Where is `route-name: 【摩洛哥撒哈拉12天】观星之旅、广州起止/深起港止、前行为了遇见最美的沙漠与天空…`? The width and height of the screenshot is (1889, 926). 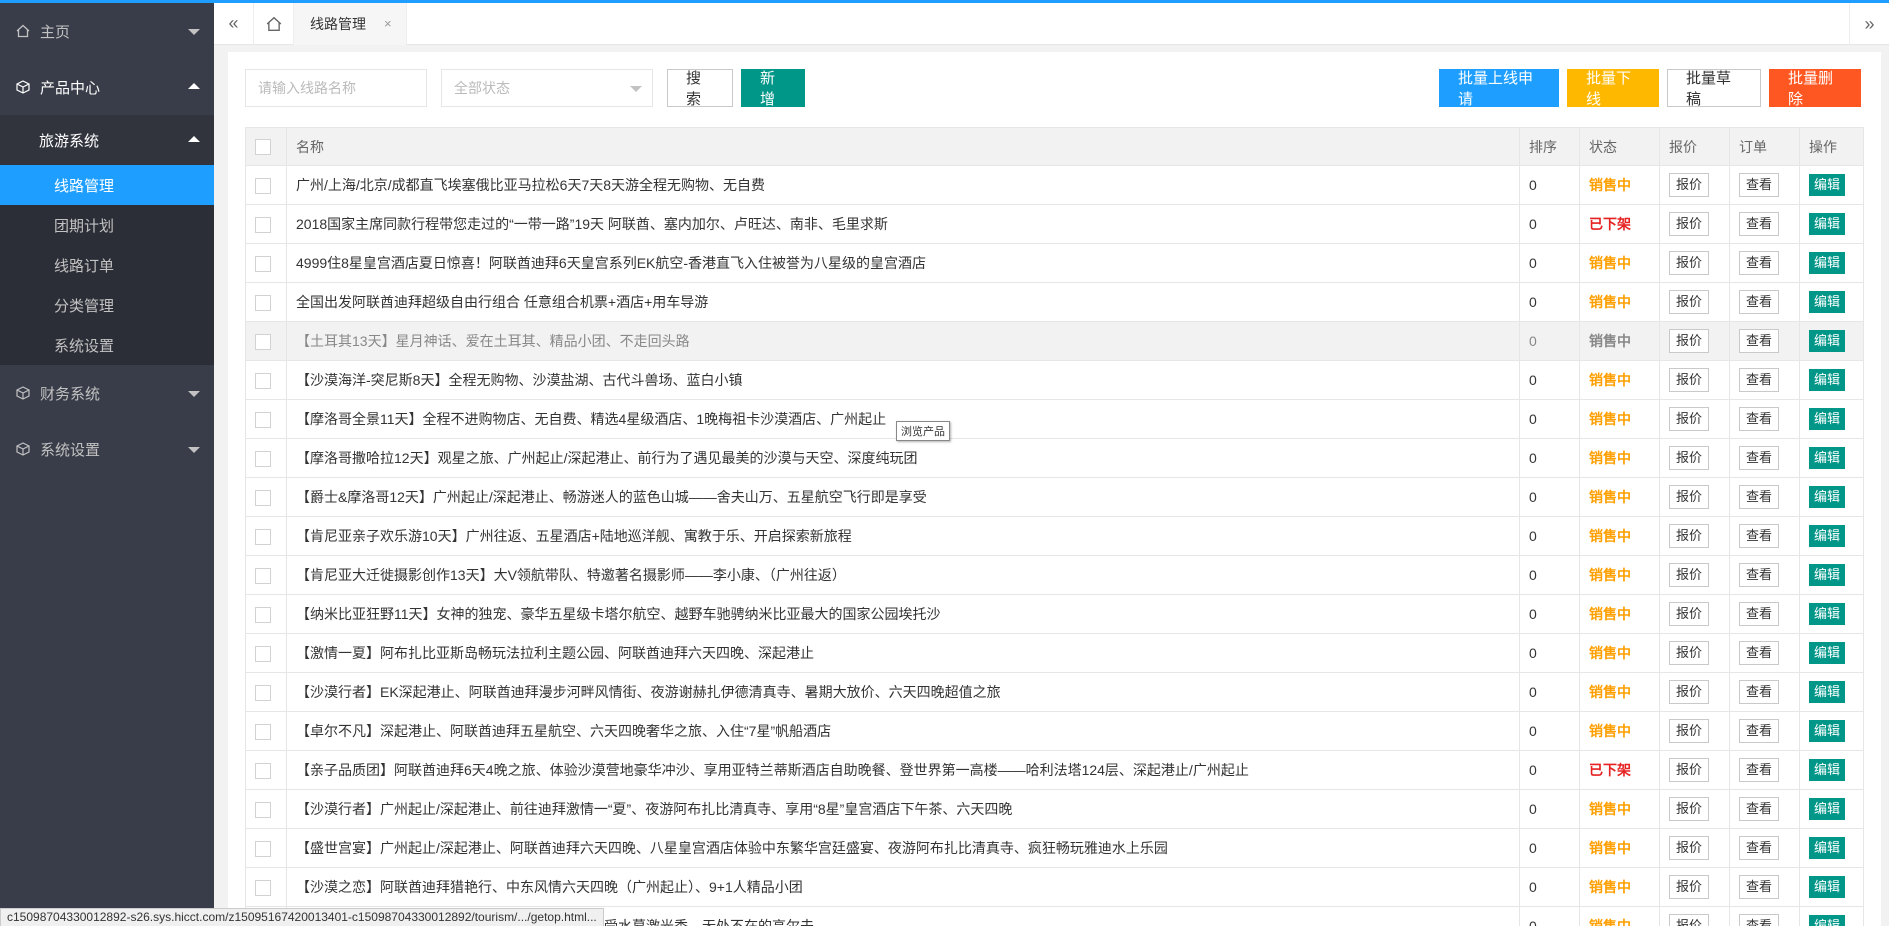 route-name: 【摩洛哥撒哈拉12天】观星之旅、广州起止/深起港止、前行为了遇见最美的沙漠与天空… is located at coordinates (903, 458).